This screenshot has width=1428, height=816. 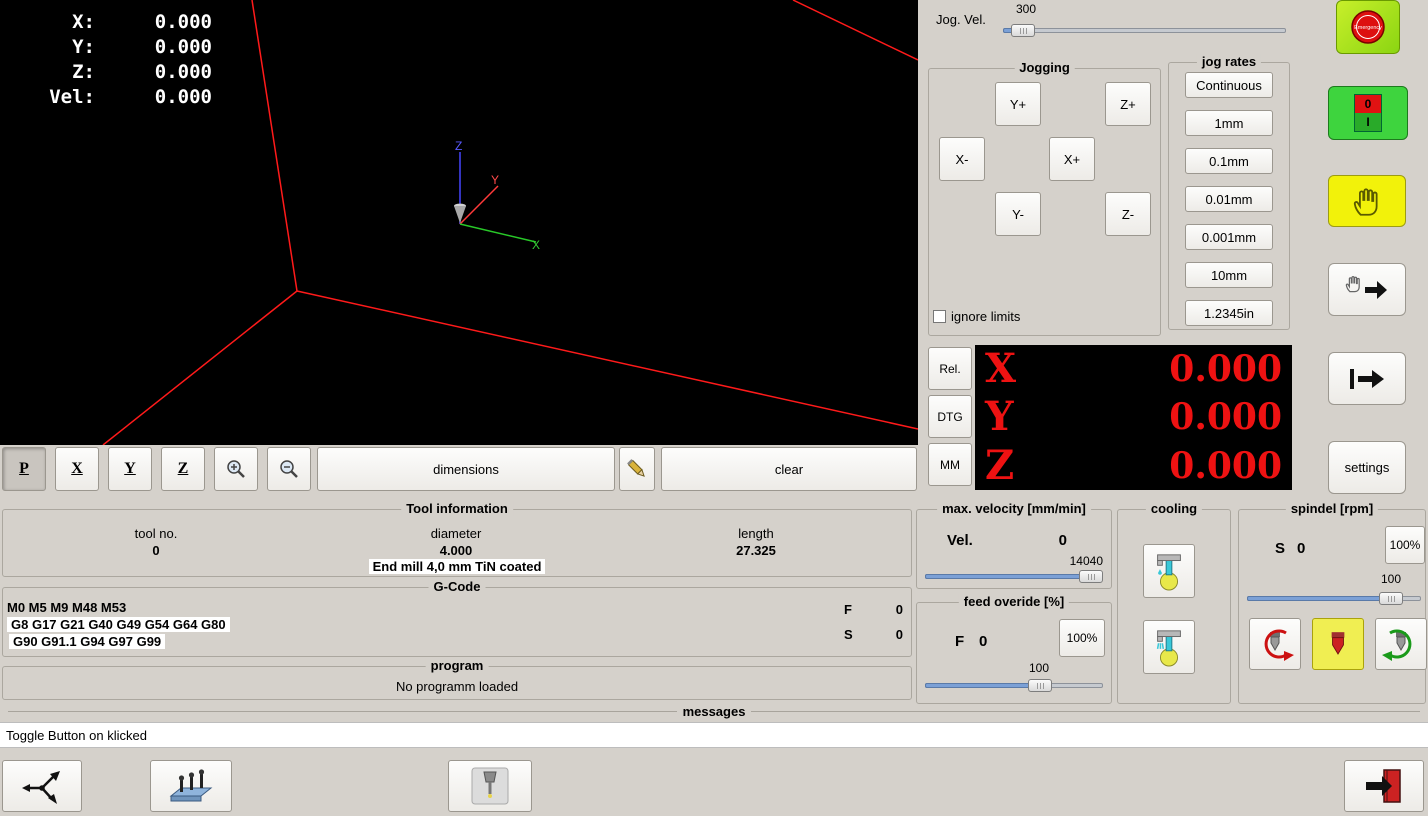 I want to click on view-z-label: Z, so click(x=183, y=468).